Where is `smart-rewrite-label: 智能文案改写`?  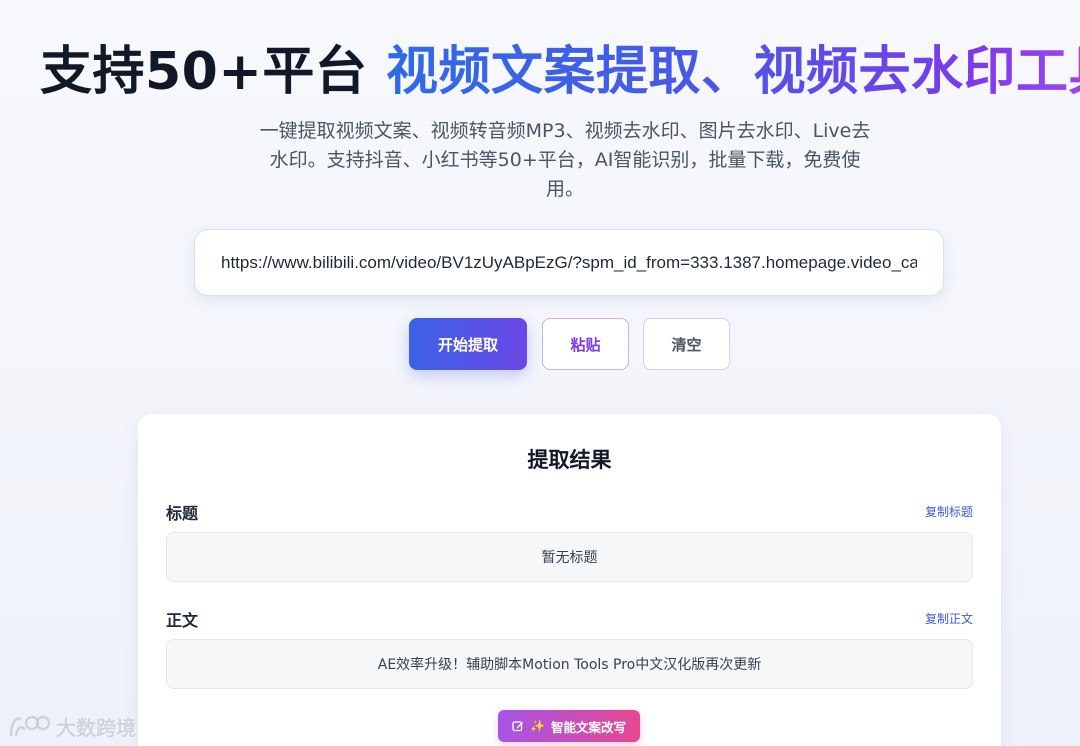 smart-rewrite-label: 智能文案改写 is located at coordinates (588, 727).